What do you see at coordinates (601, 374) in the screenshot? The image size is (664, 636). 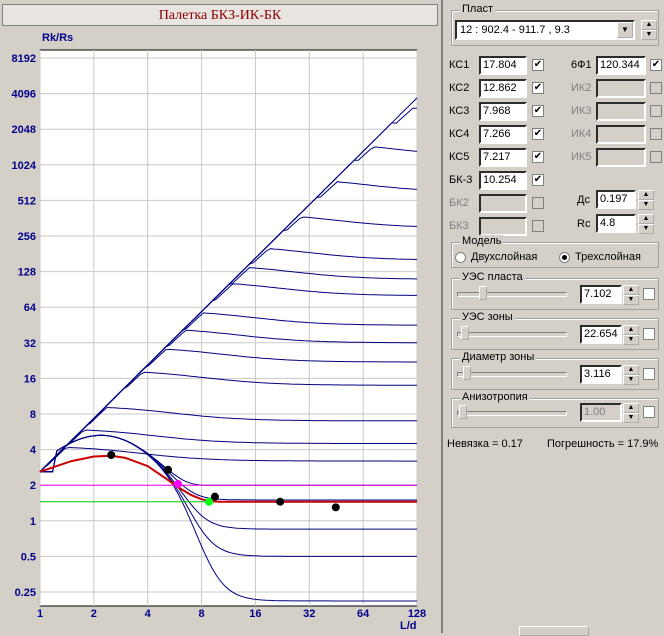 I see `diam-field: 3.116` at bounding box center [601, 374].